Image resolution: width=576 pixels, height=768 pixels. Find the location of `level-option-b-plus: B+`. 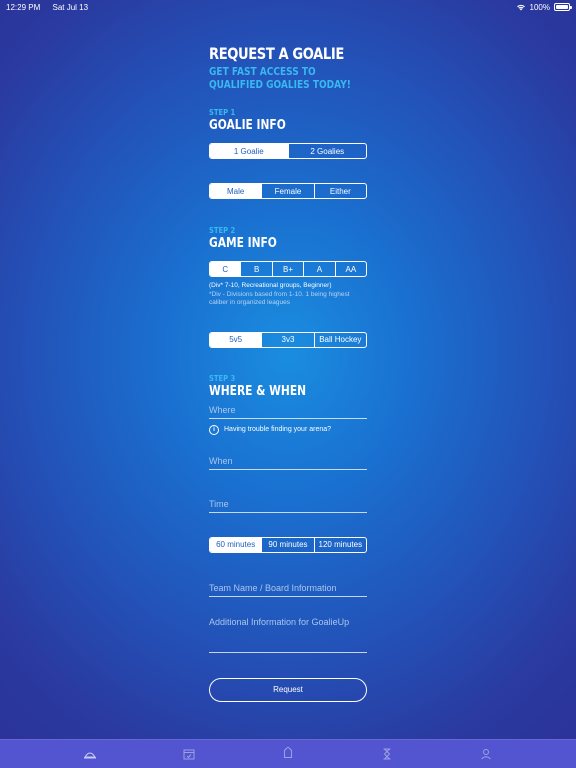

level-option-b-plus: B+ is located at coordinates (287, 269).